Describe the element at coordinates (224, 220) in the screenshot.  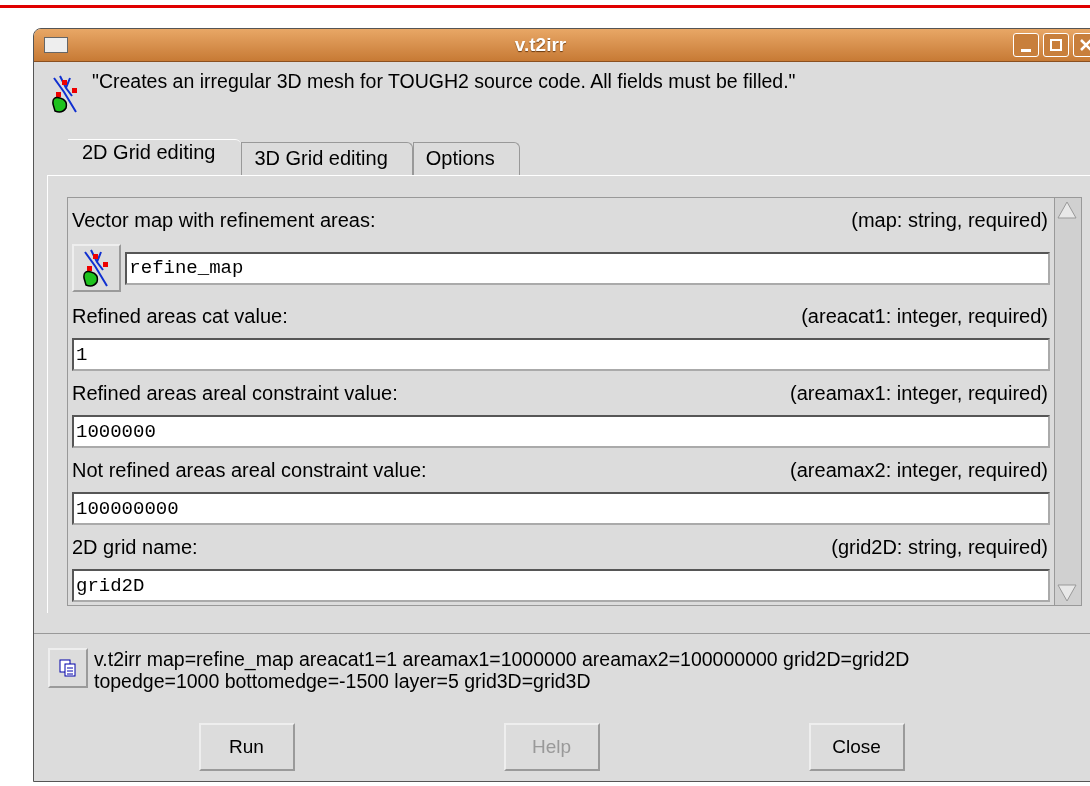
I see `field-label: Vector map with refinement areas:` at that location.